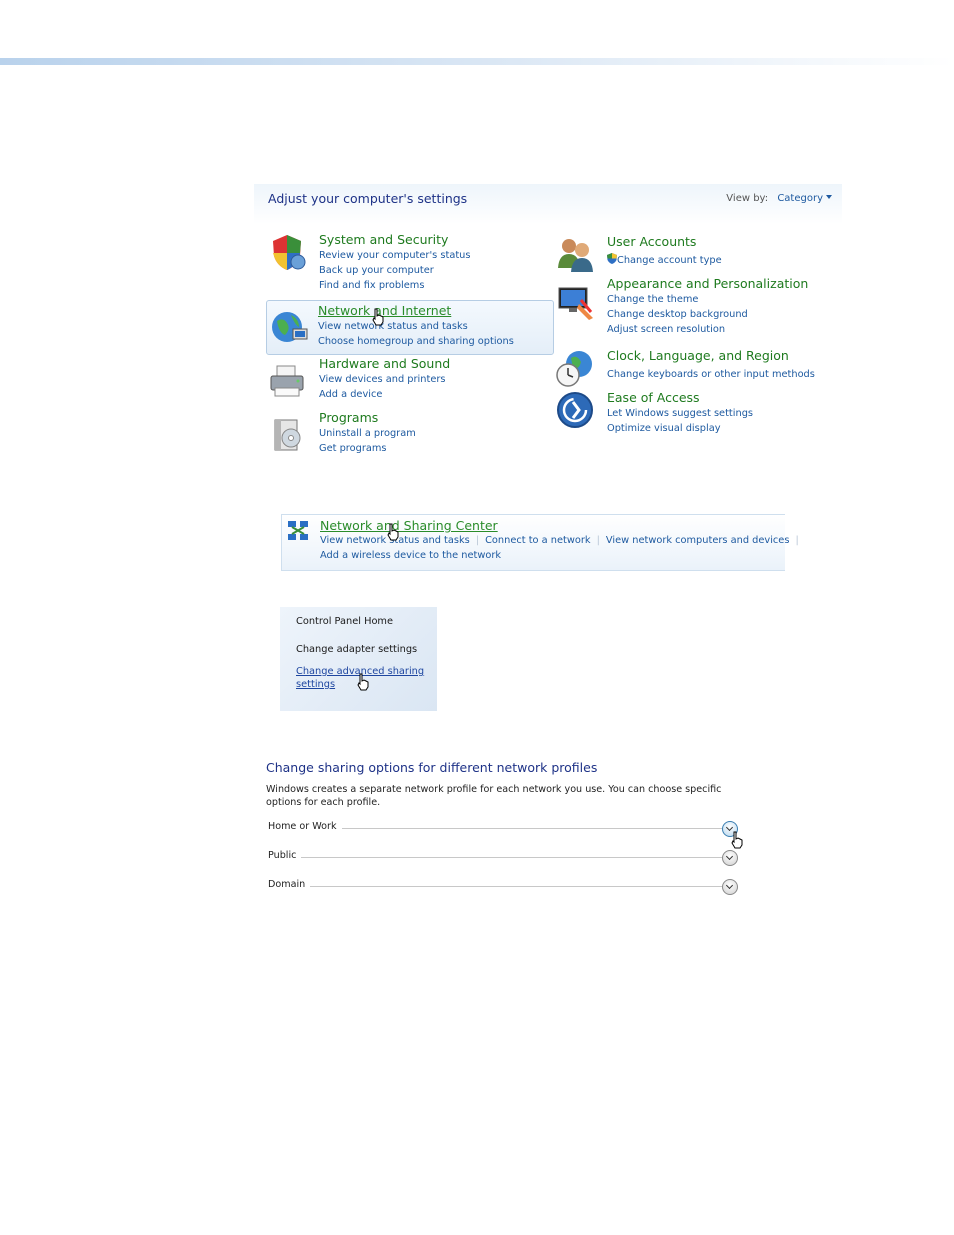  I want to click on profile-home-work: Home or Work, so click(505, 829).